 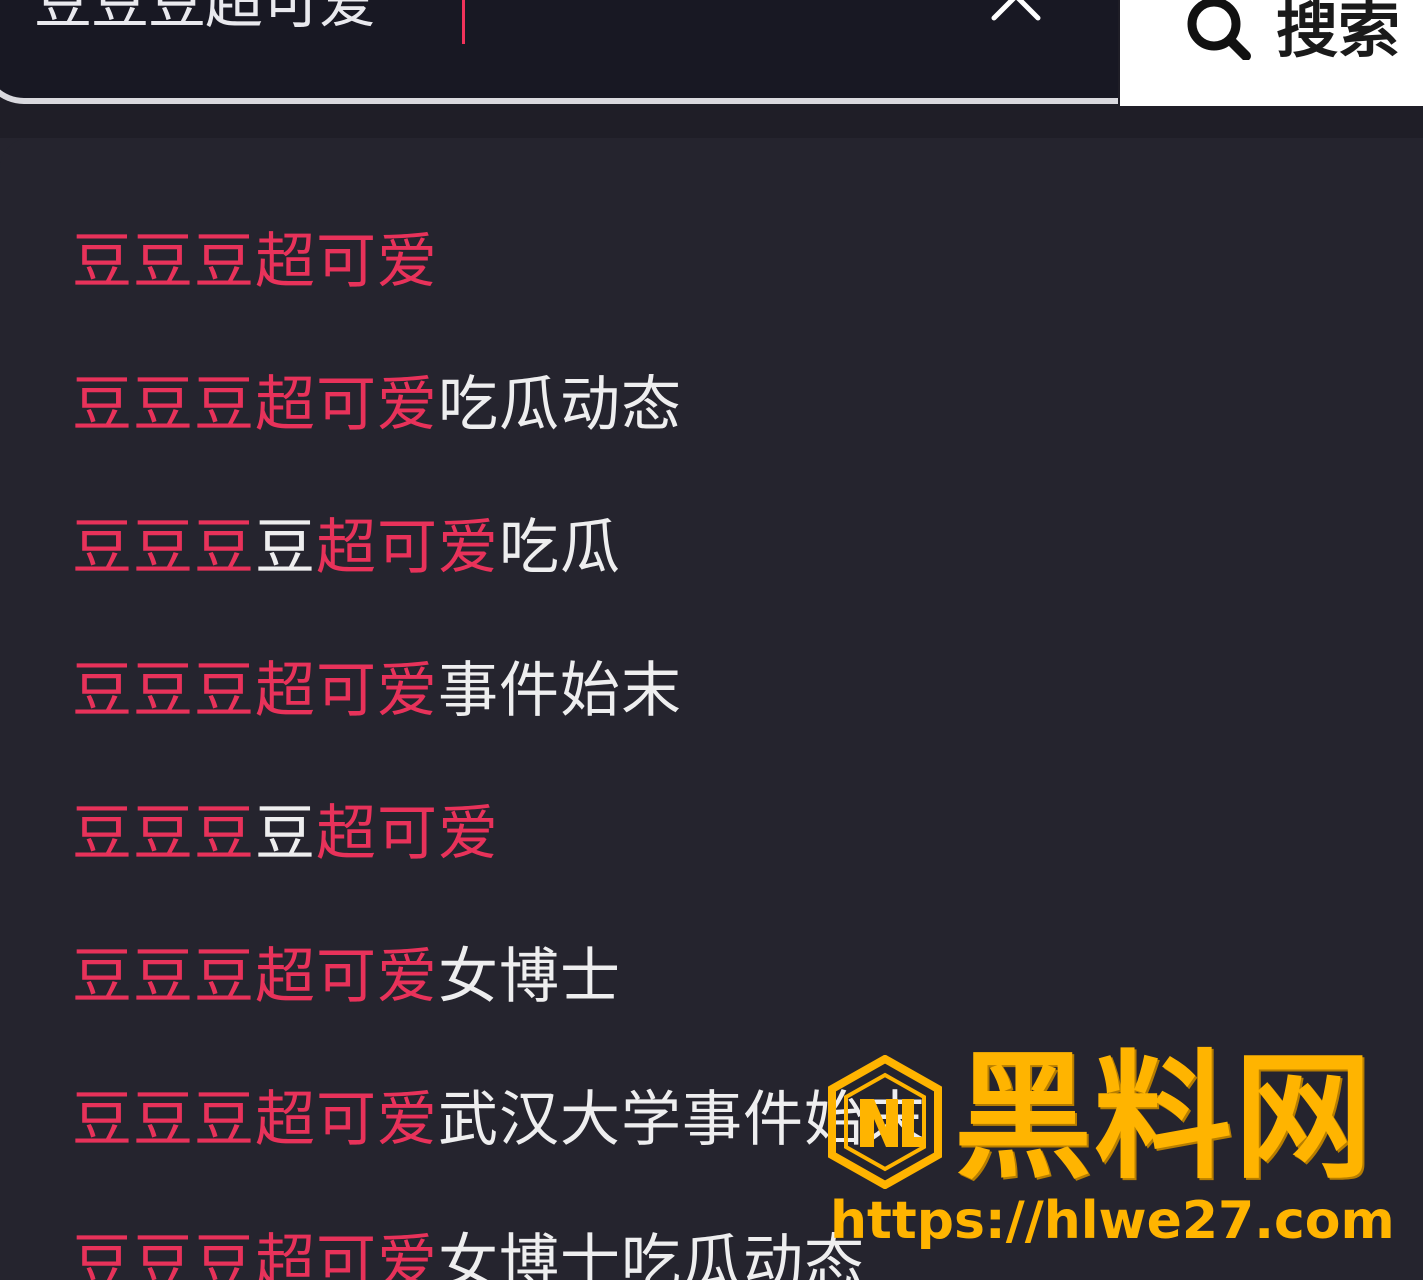 I want to click on watermark-url: https://hlwe27.com, so click(x=1112, y=1221).